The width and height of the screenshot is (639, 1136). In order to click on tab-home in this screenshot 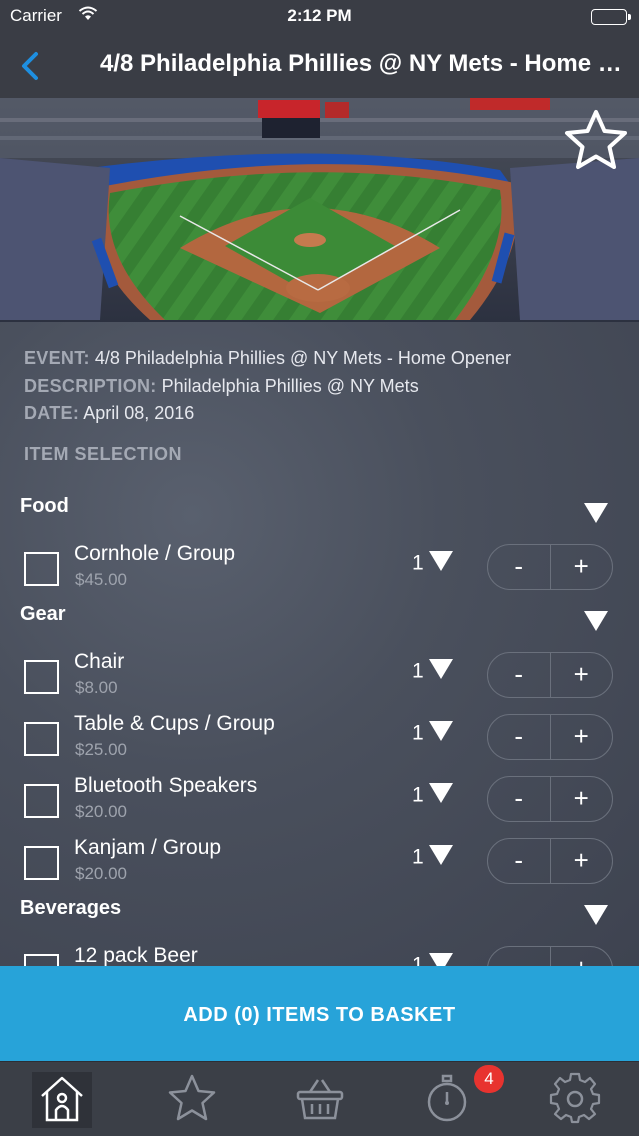, I will do `click(62, 1100)`.